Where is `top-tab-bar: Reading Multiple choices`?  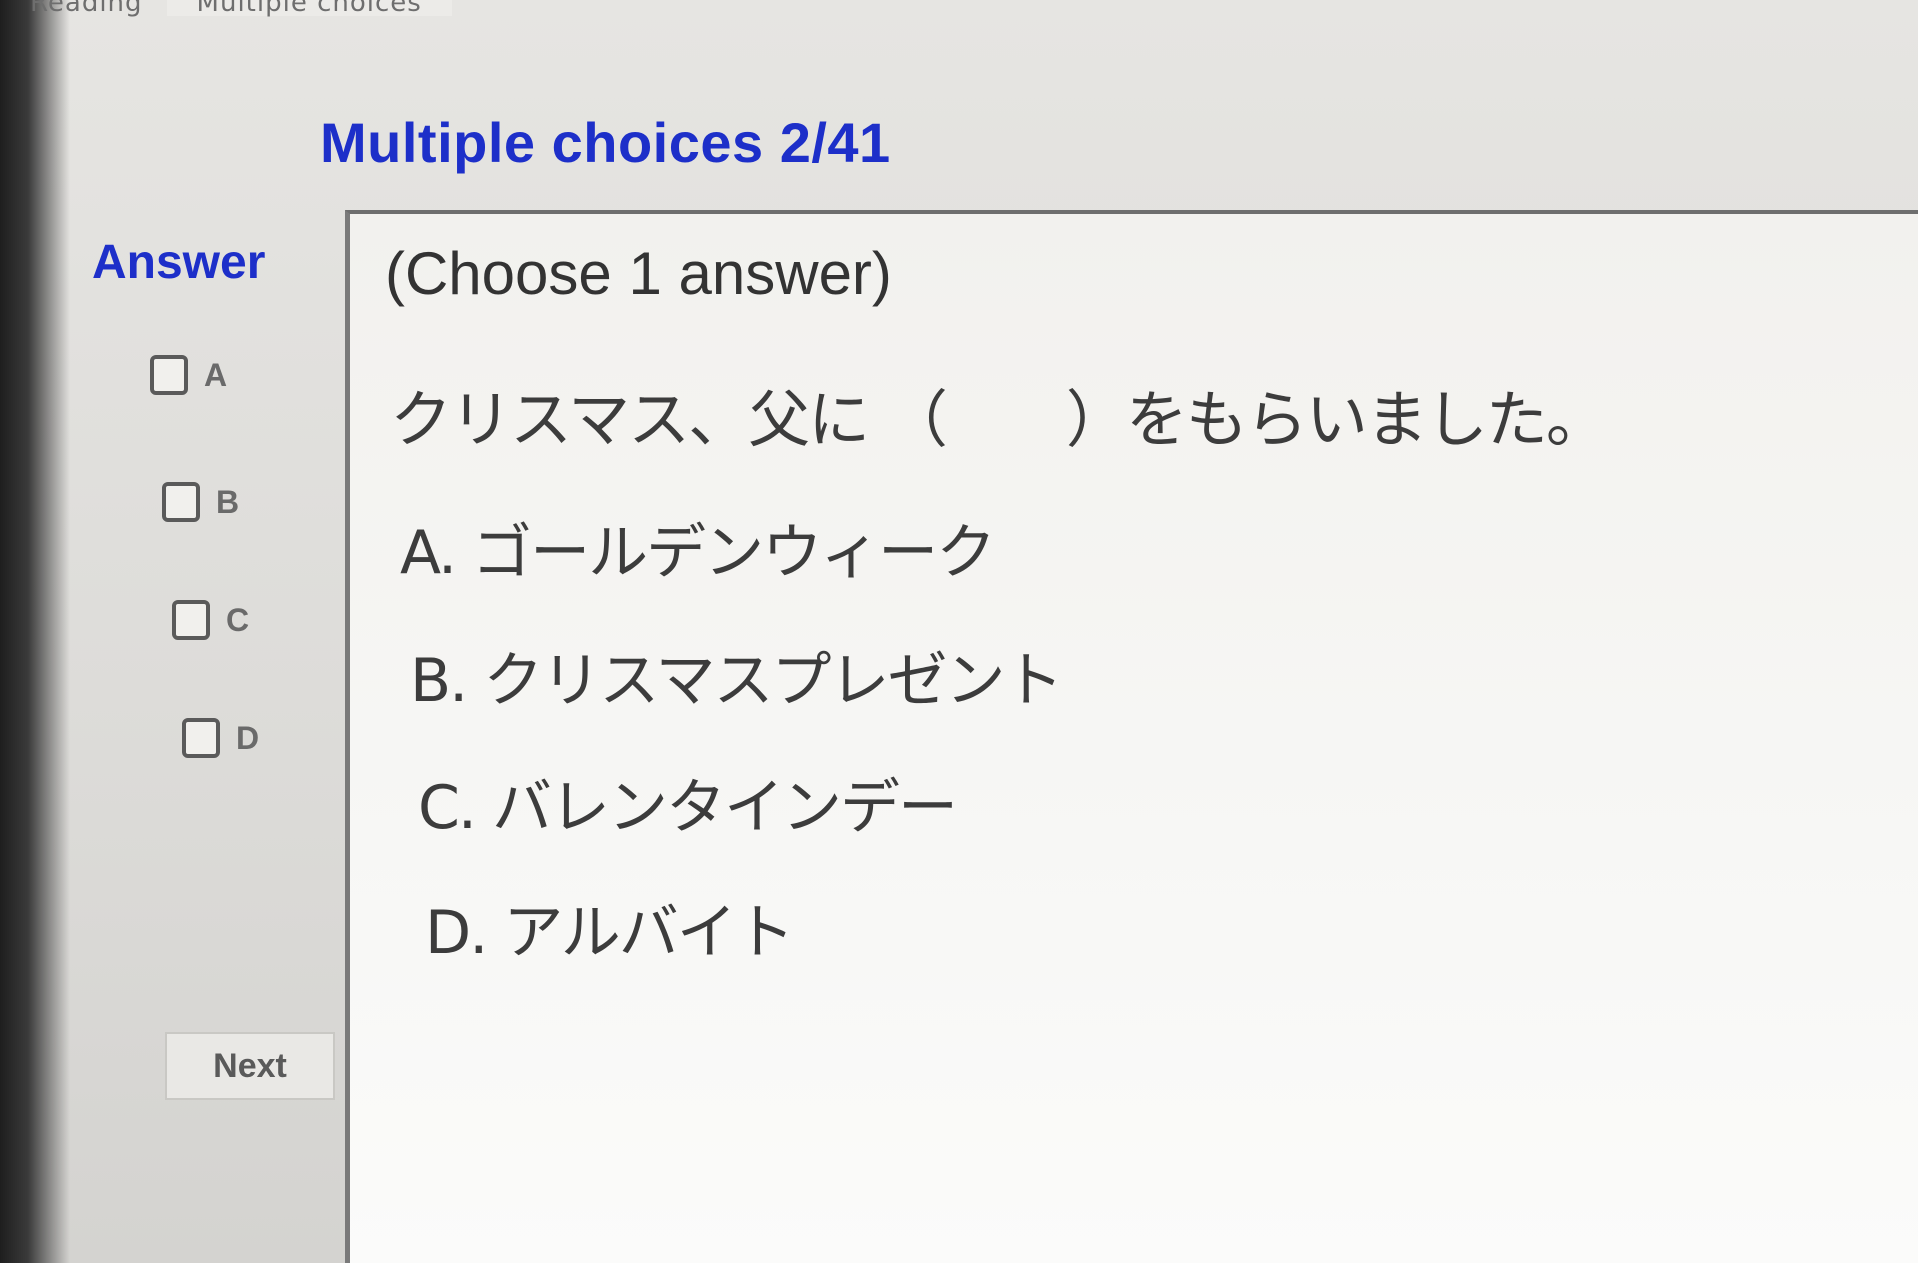
top-tab-bar: Reading Multiple choices is located at coordinates (241, 13).